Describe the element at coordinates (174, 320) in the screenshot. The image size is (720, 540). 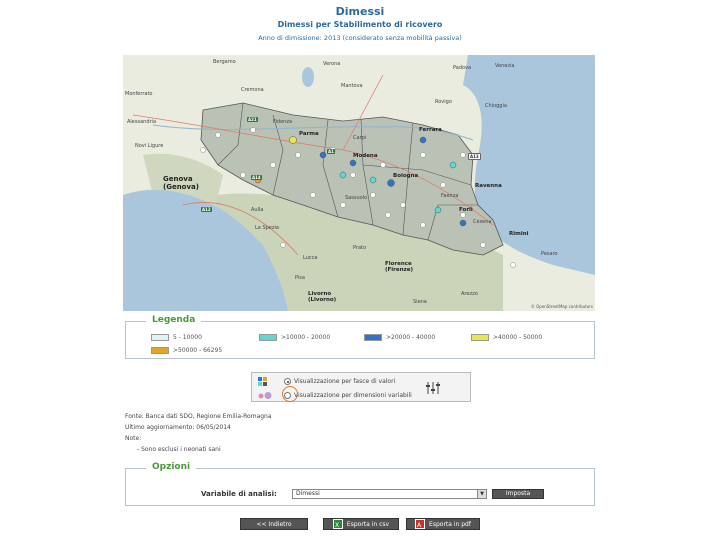
I see `legend-title: Legenda` at that location.